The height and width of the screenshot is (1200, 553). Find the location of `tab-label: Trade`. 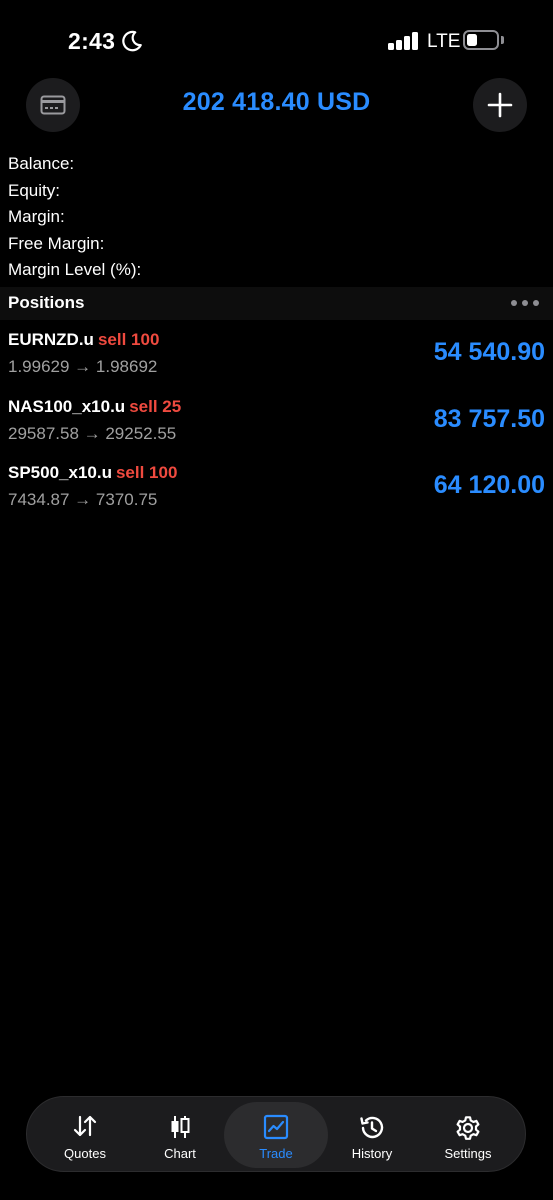

tab-label: Trade is located at coordinates (276, 1153).